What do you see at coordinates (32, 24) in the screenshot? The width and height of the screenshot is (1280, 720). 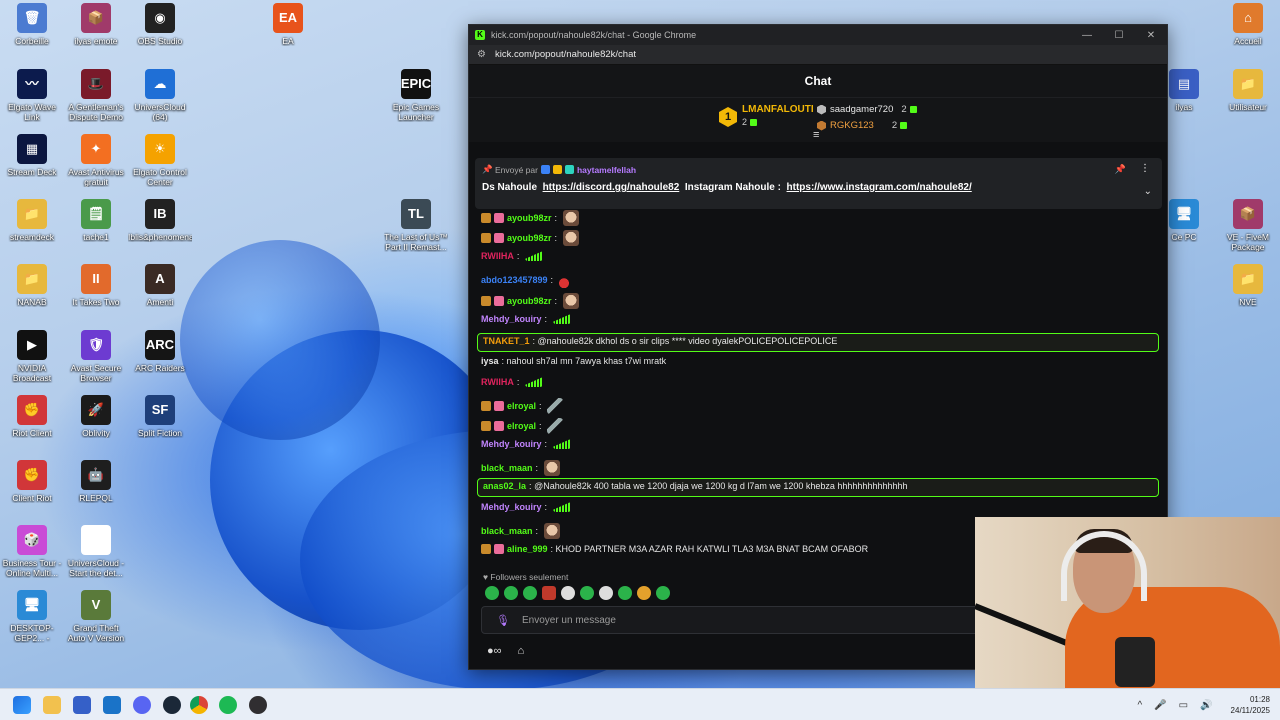 I see `desktop-icon: 🗑 Corbeille` at bounding box center [32, 24].